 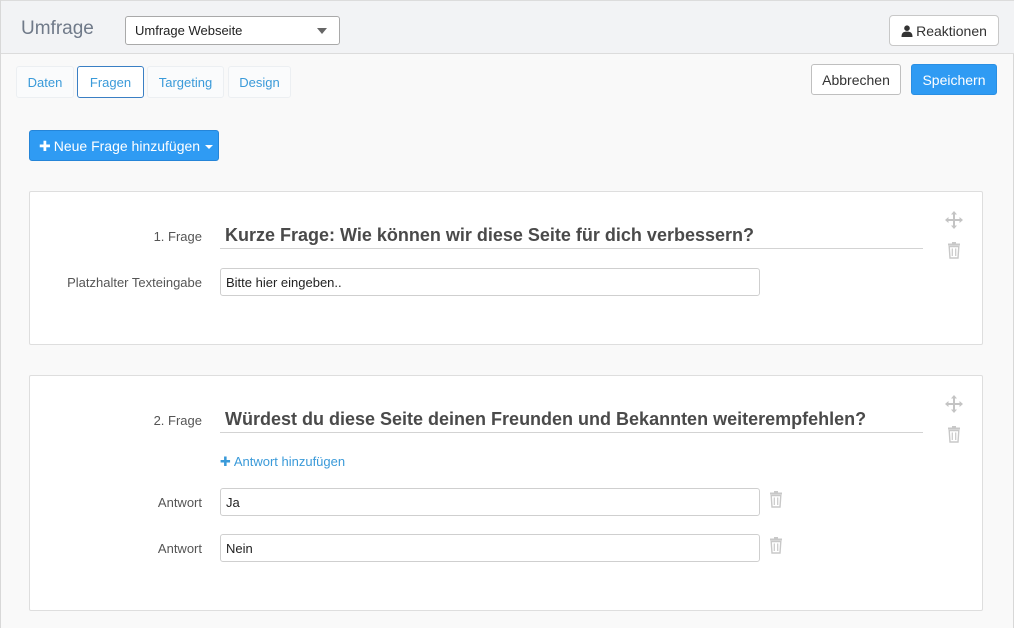 What do you see at coordinates (490, 282) in the screenshot?
I see `placeholder-input: Bitte hier eingeben..` at bounding box center [490, 282].